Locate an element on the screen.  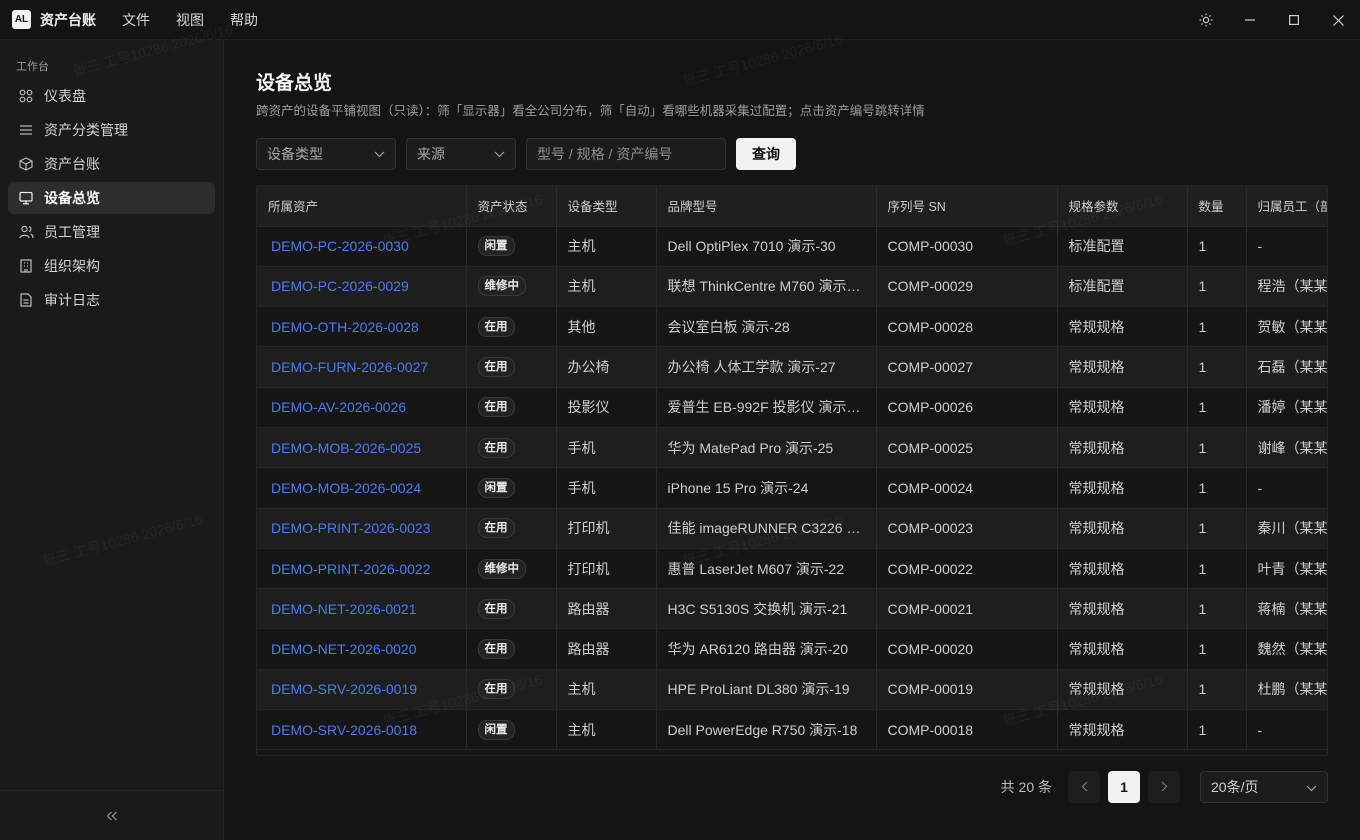
column-header: 所属资产 is located at coordinates (362, 206).